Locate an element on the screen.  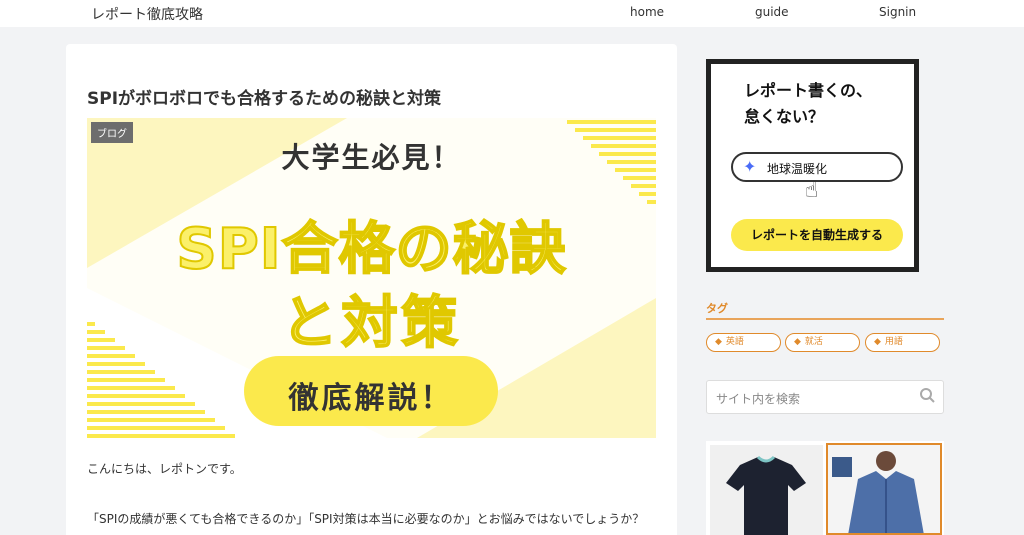
tshirt-image is located at coordinates (766, 495).